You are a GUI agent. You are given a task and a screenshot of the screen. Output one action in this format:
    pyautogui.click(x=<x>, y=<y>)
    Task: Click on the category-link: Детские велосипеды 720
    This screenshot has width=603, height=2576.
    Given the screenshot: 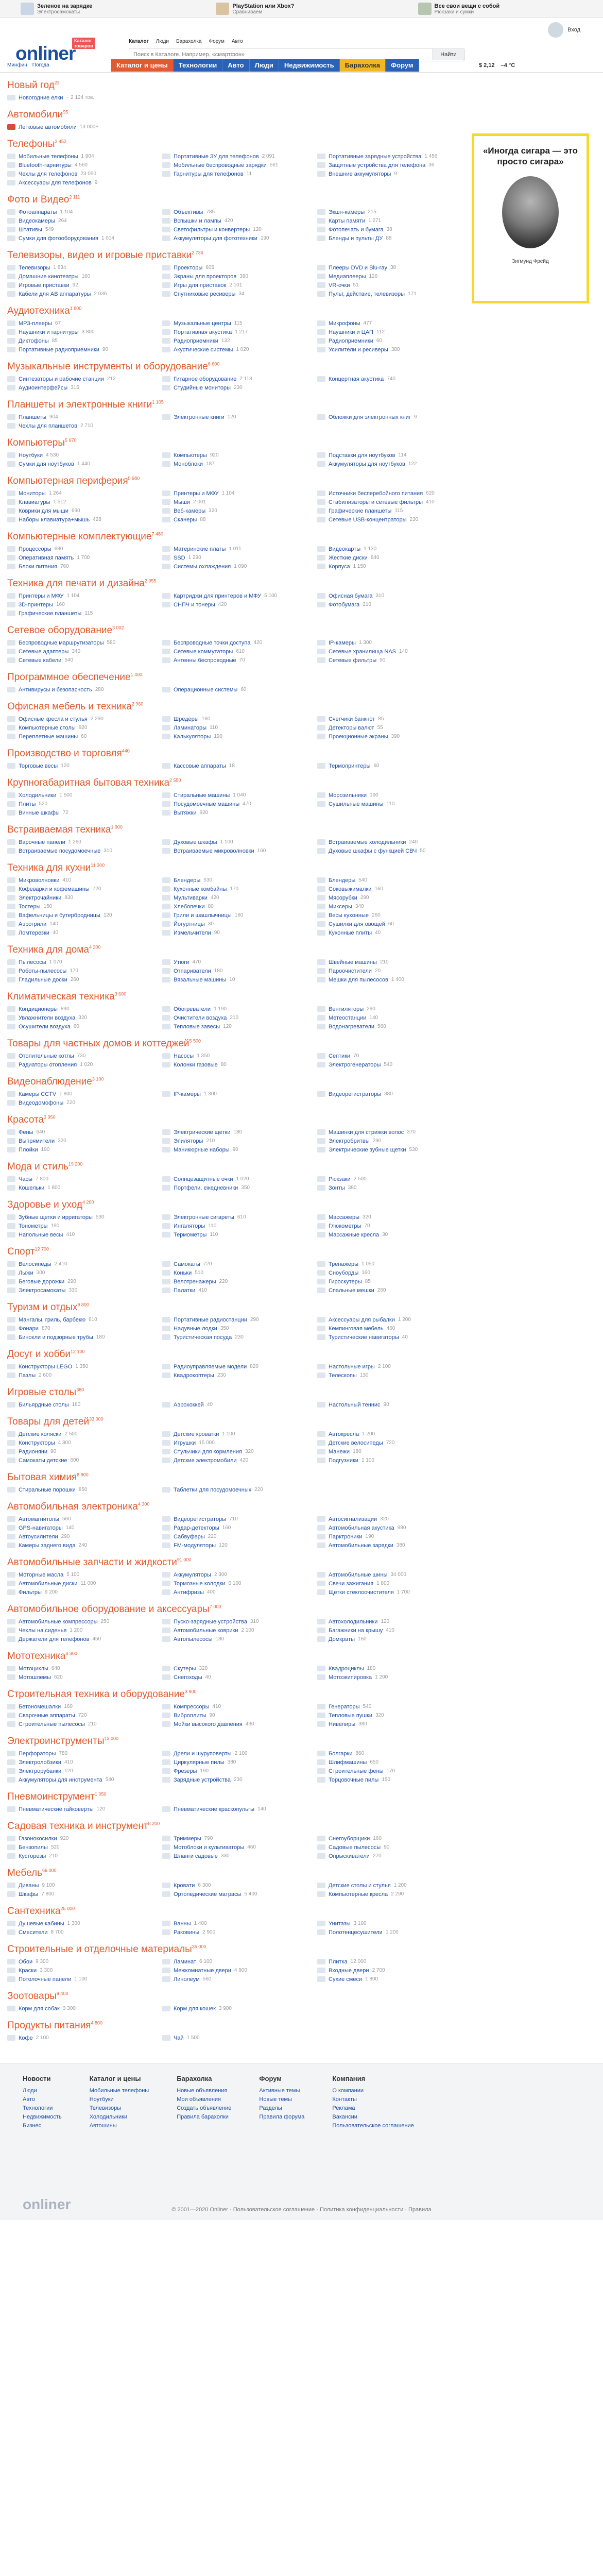 What is the action you would take?
    pyautogui.click(x=393, y=1442)
    